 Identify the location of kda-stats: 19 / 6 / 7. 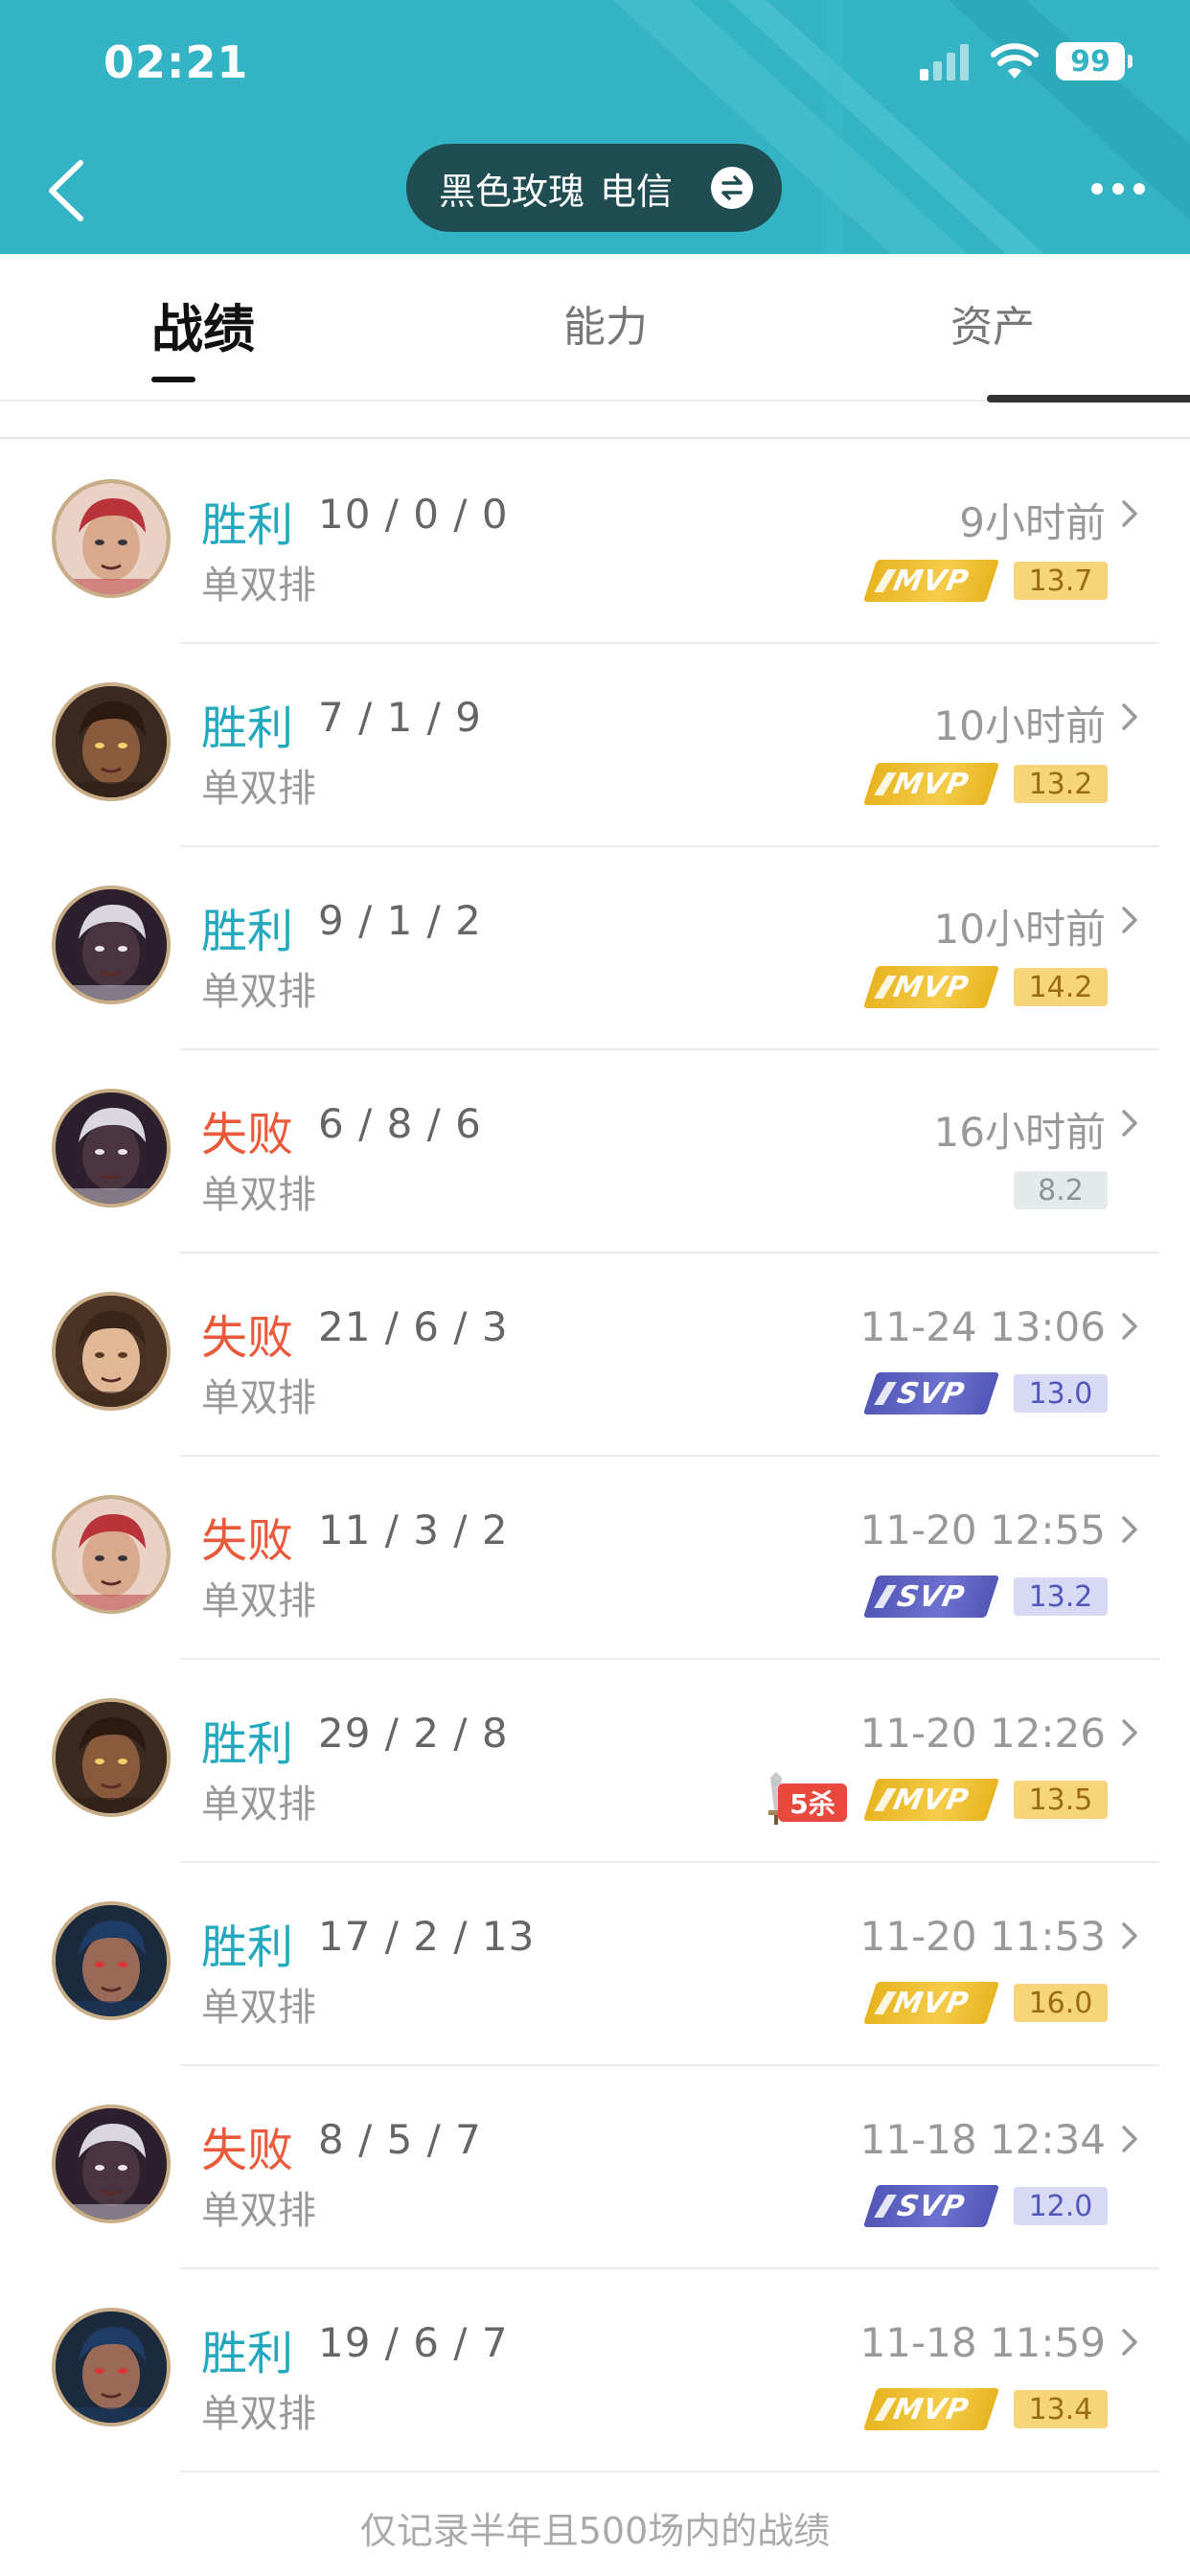
(413, 2342).